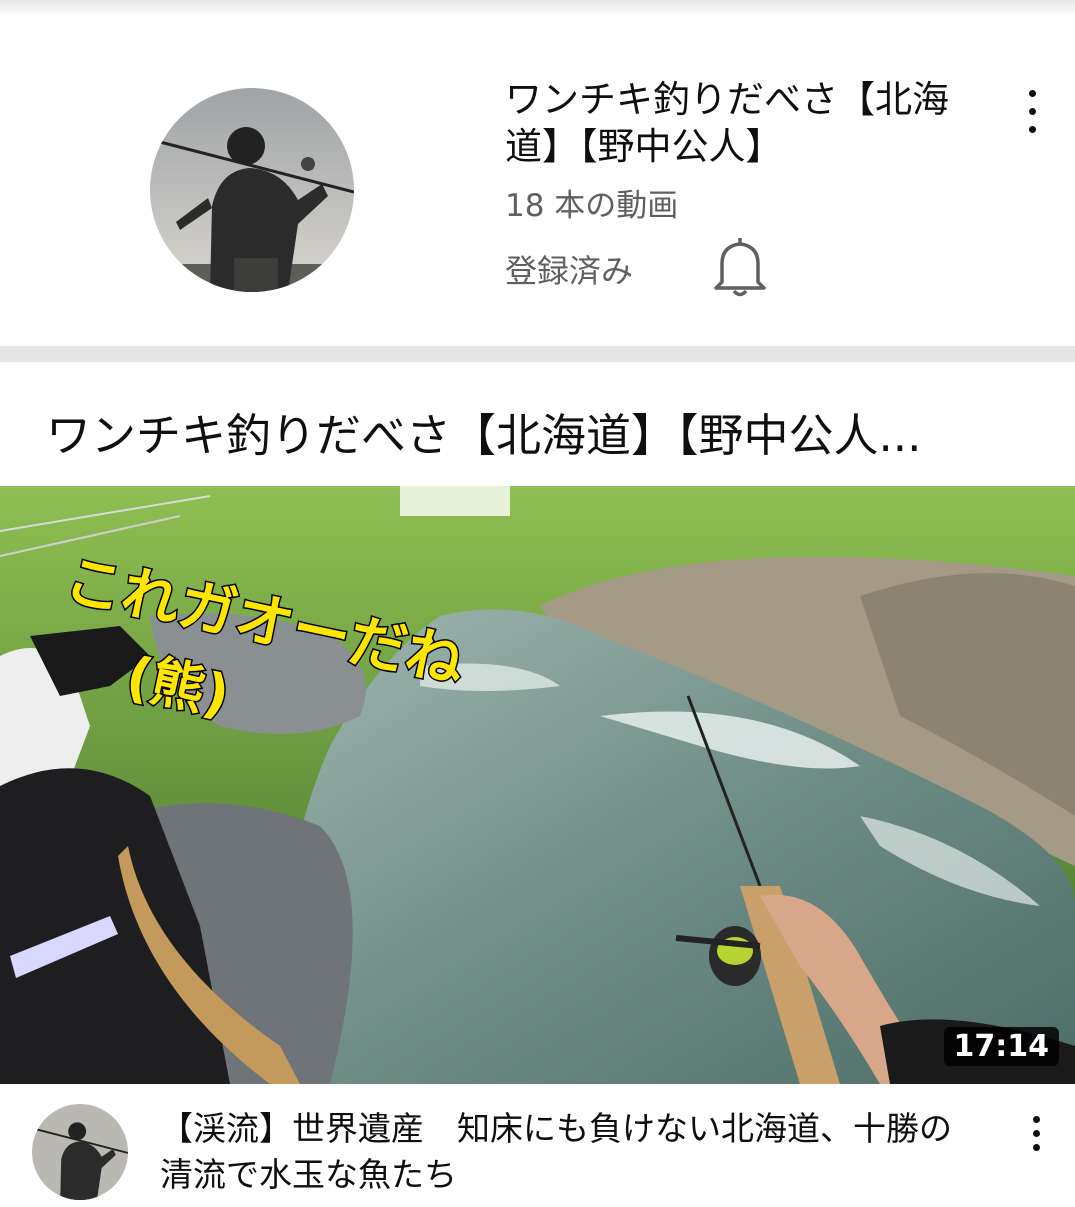 Image resolution: width=1075 pixels, height=1207 pixels. What do you see at coordinates (1032, 112) in the screenshot?
I see `more-vert-icon` at bounding box center [1032, 112].